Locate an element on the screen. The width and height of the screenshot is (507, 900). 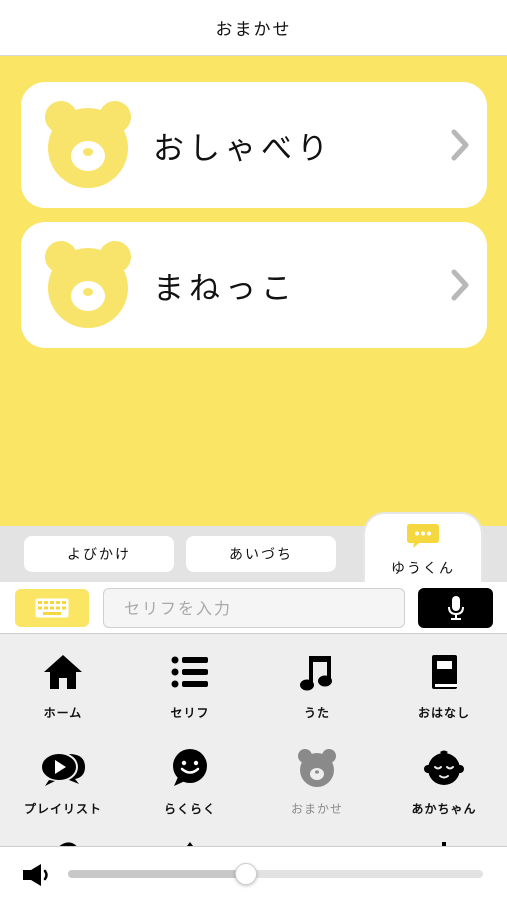
tab-yuukun: ゆうくん is located at coordinates (423, 547).